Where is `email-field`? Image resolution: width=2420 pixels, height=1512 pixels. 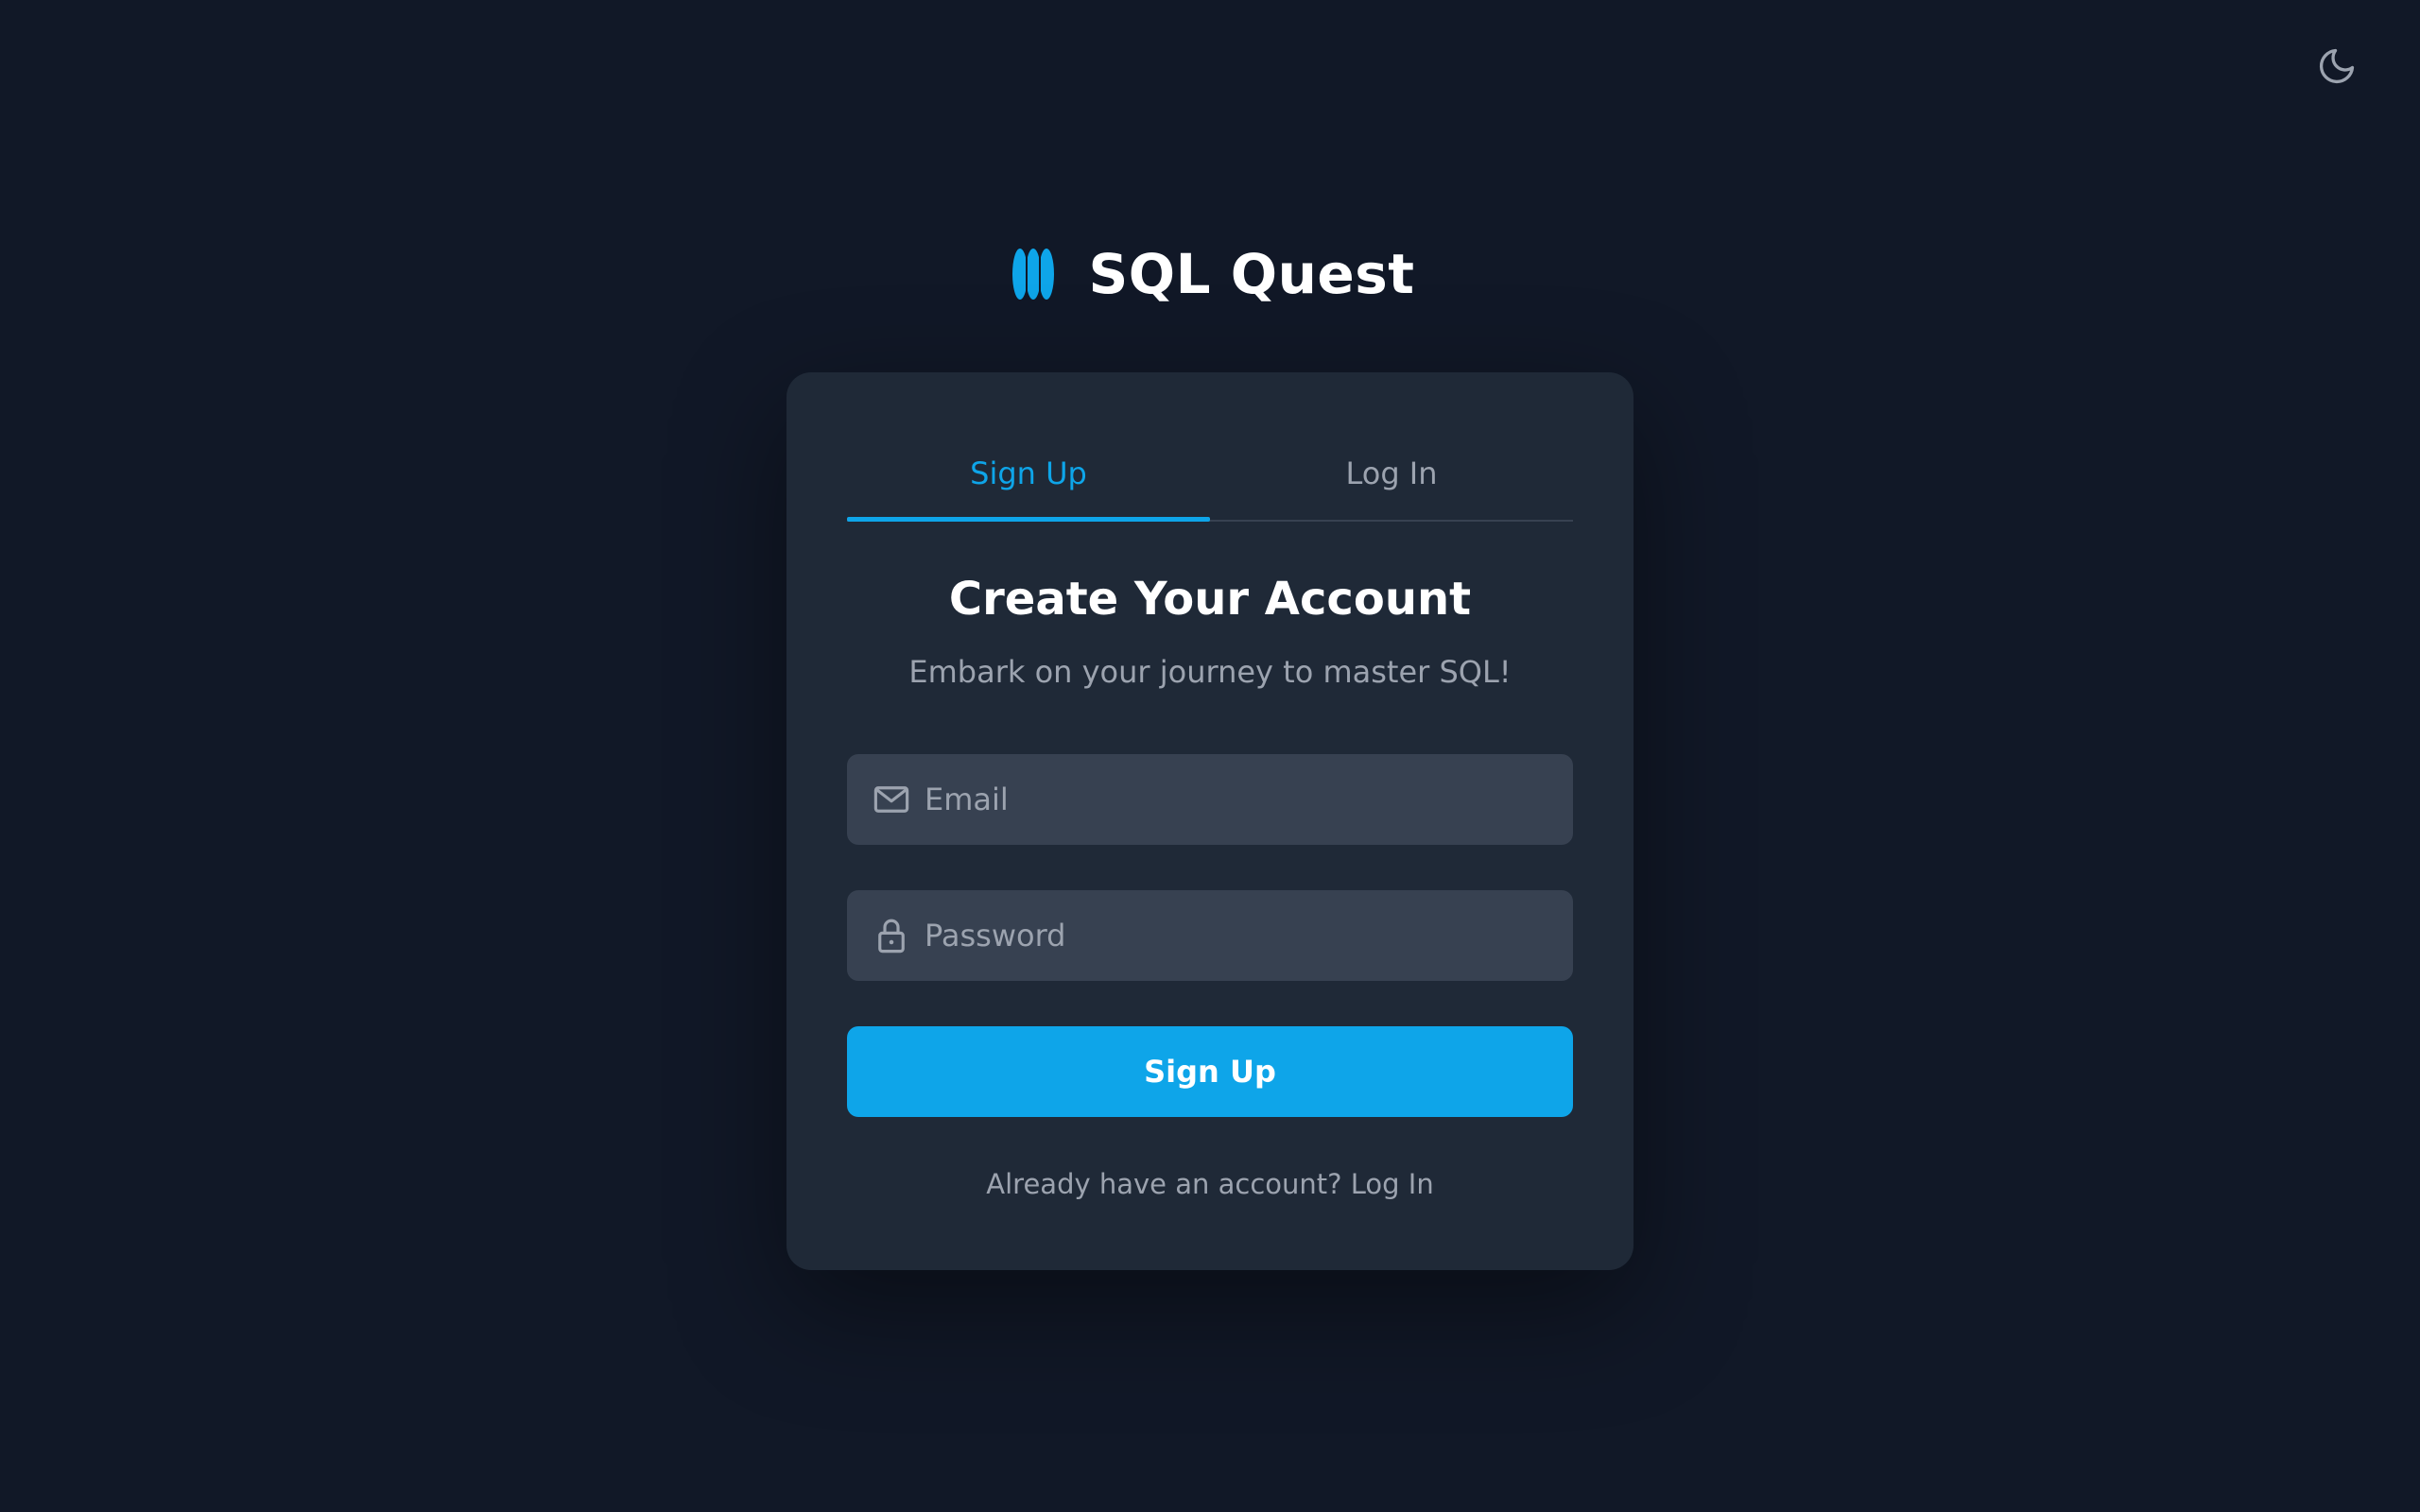
email-field is located at coordinates (1210, 799).